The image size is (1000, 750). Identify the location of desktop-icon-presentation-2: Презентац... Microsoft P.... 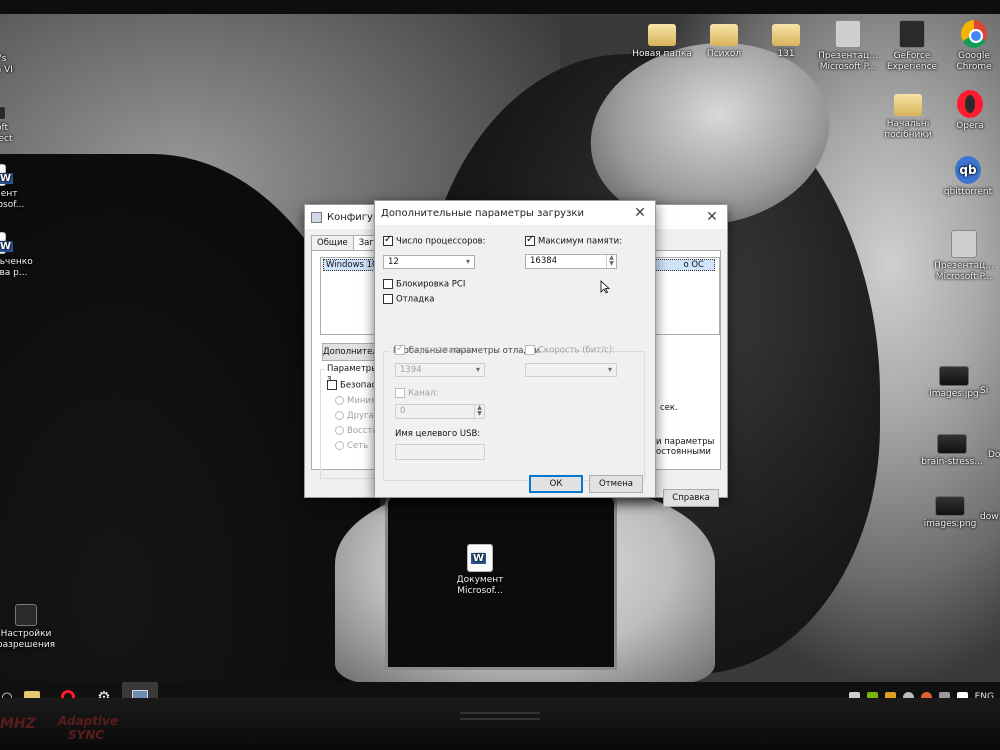
(962, 256).